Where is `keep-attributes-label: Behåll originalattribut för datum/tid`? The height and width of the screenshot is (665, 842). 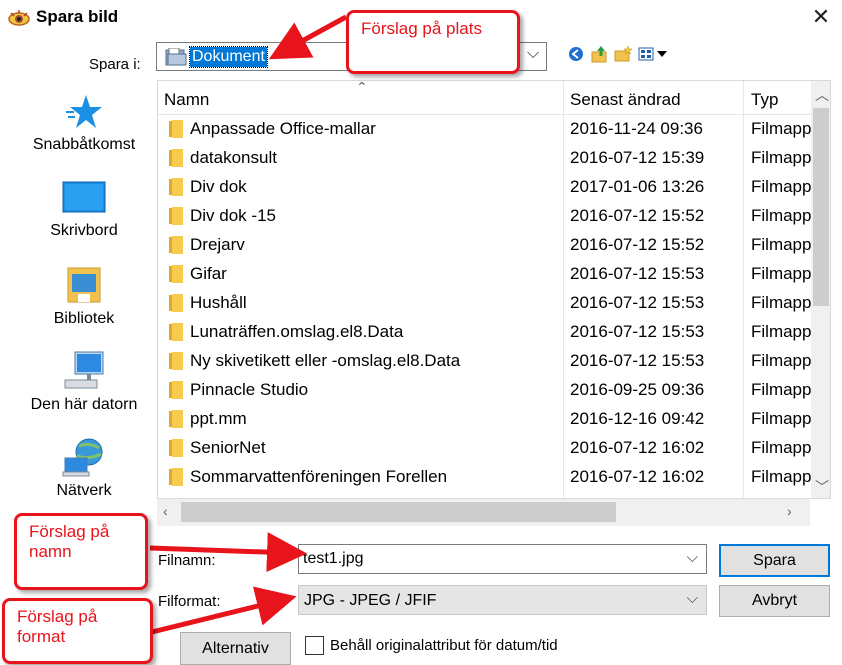 keep-attributes-label: Behåll originalattribut för datum/tid is located at coordinates (444, 645).